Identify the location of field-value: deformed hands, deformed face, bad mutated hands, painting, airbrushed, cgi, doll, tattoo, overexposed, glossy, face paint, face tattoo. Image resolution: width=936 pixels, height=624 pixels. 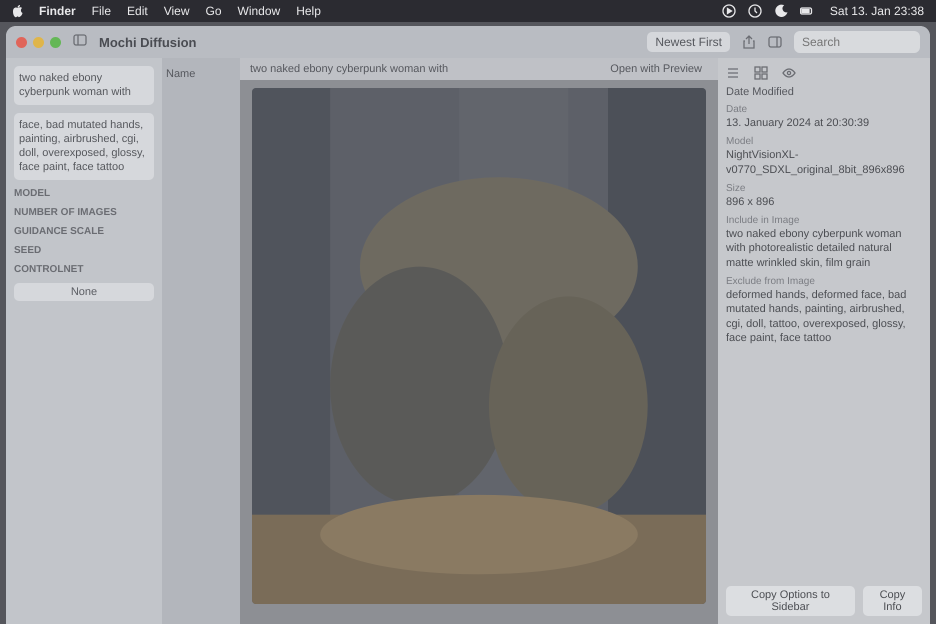
(817, 317).